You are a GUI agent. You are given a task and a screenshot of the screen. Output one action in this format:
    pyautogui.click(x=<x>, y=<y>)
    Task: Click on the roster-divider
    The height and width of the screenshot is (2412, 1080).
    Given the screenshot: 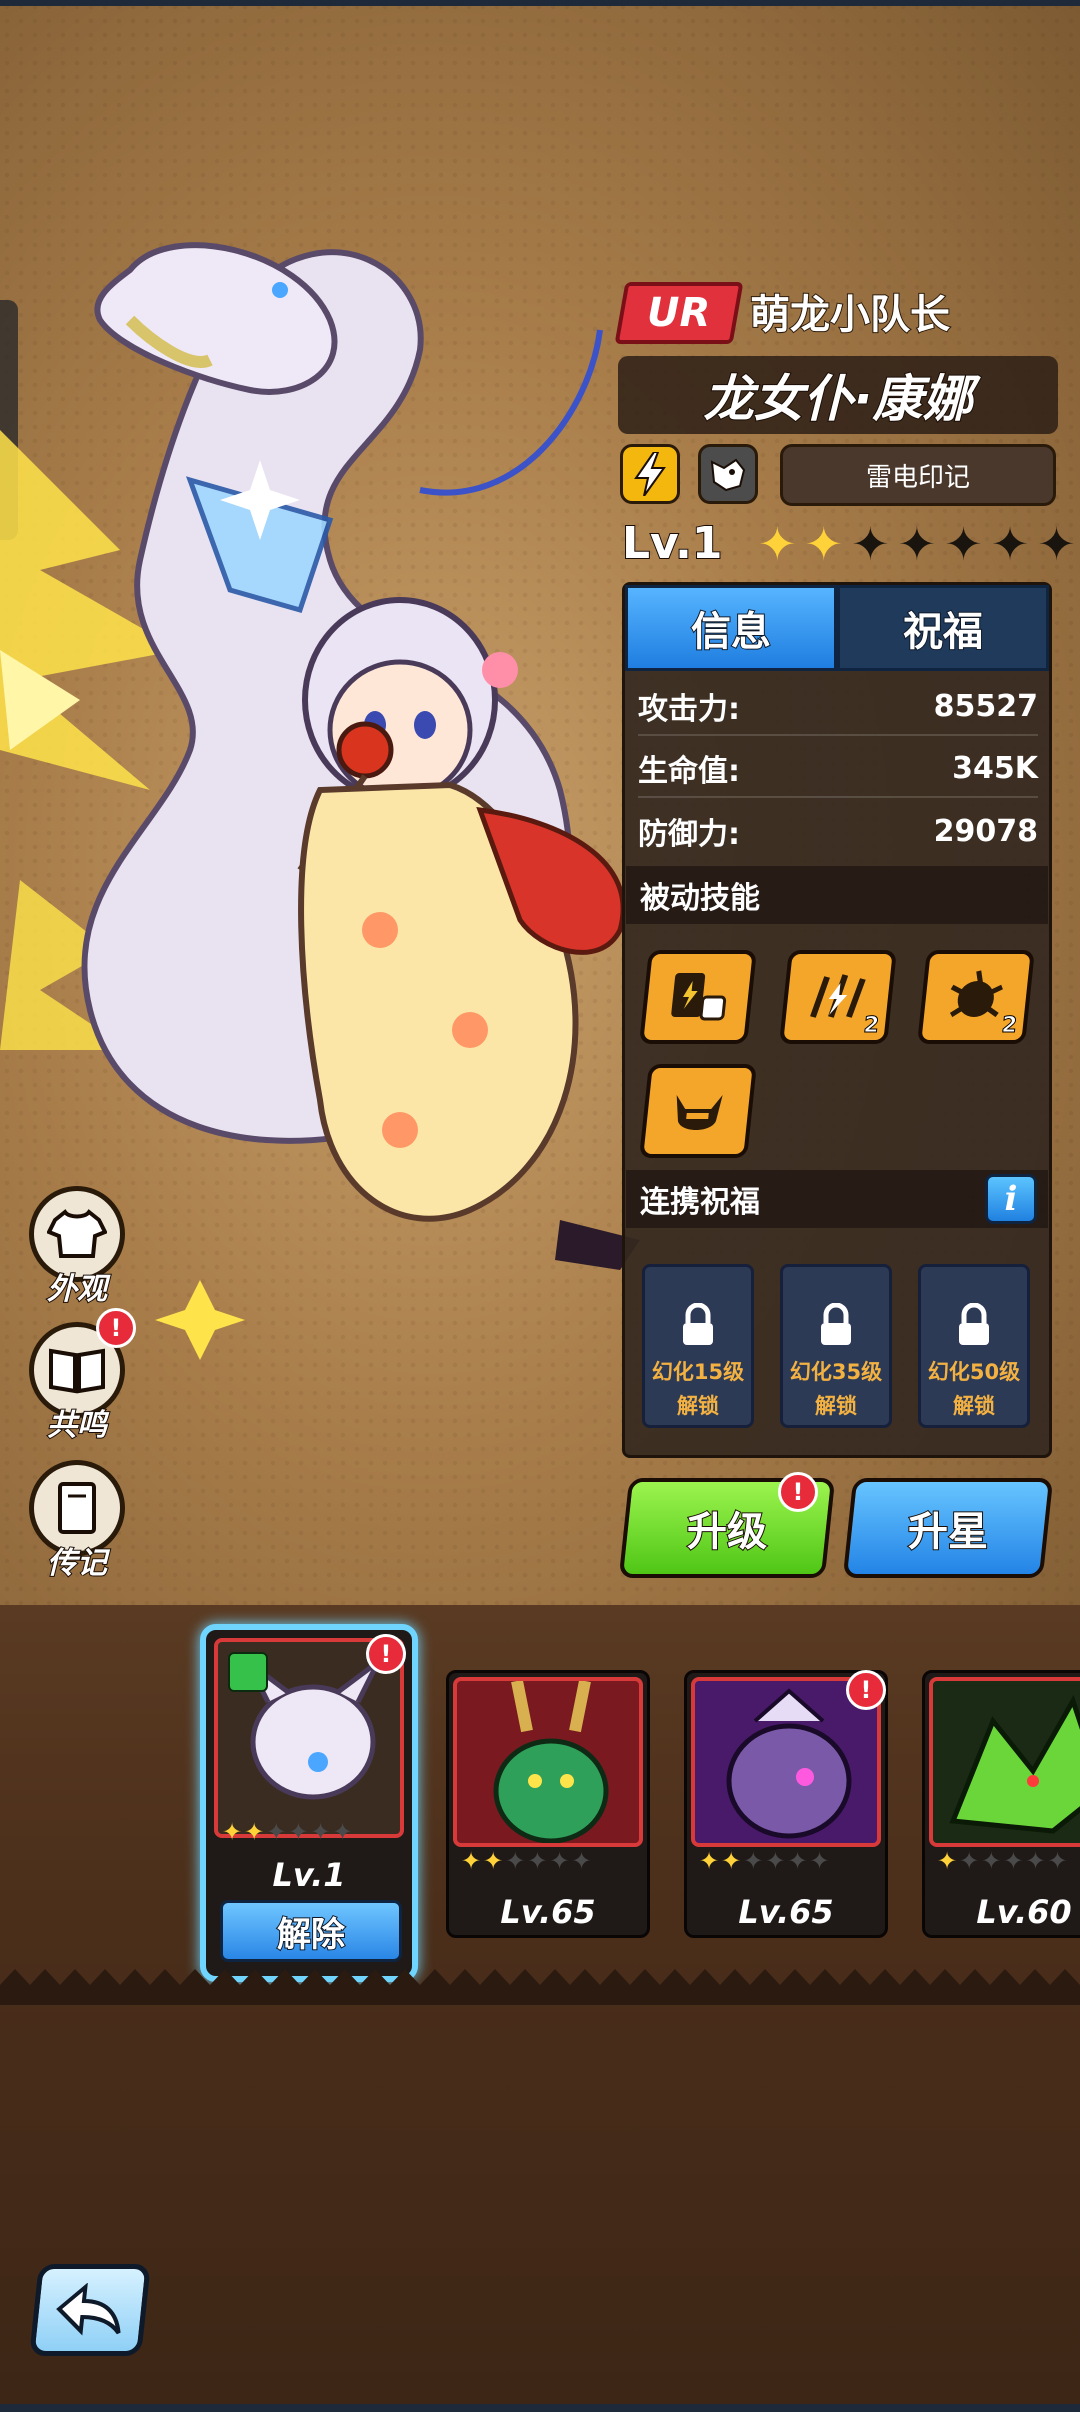 What is the action you would take?
    pyautogui.click(x=540, y=1987)
    